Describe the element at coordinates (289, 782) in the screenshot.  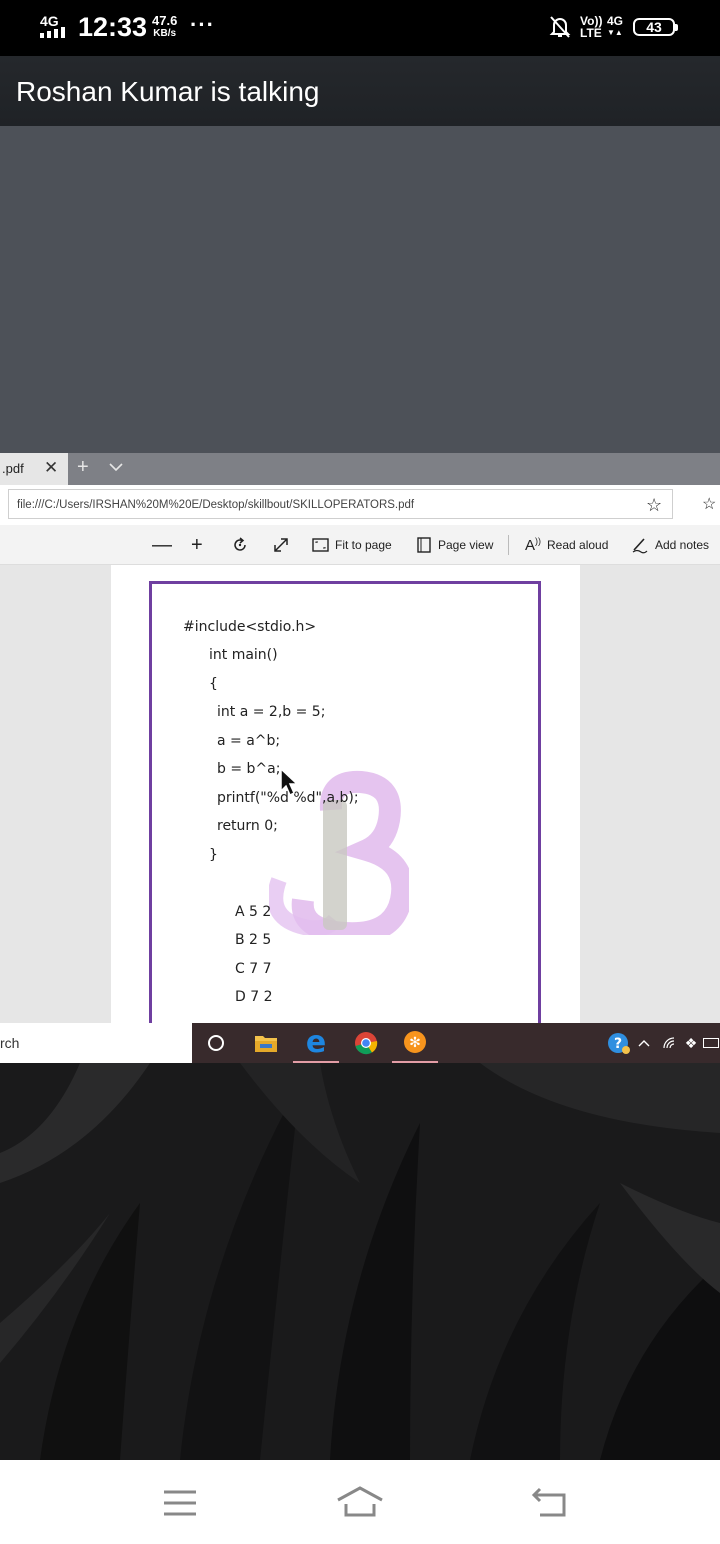
I see `mouse-pointer-icon` at that location.